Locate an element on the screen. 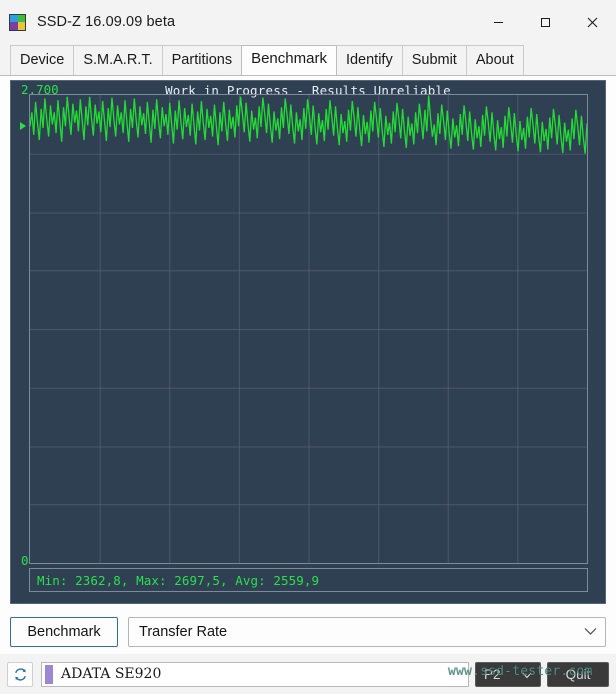 Image resolution: width=616 pixels, height=694 pixels. maximize-icon is located at coordinates (545, 22).